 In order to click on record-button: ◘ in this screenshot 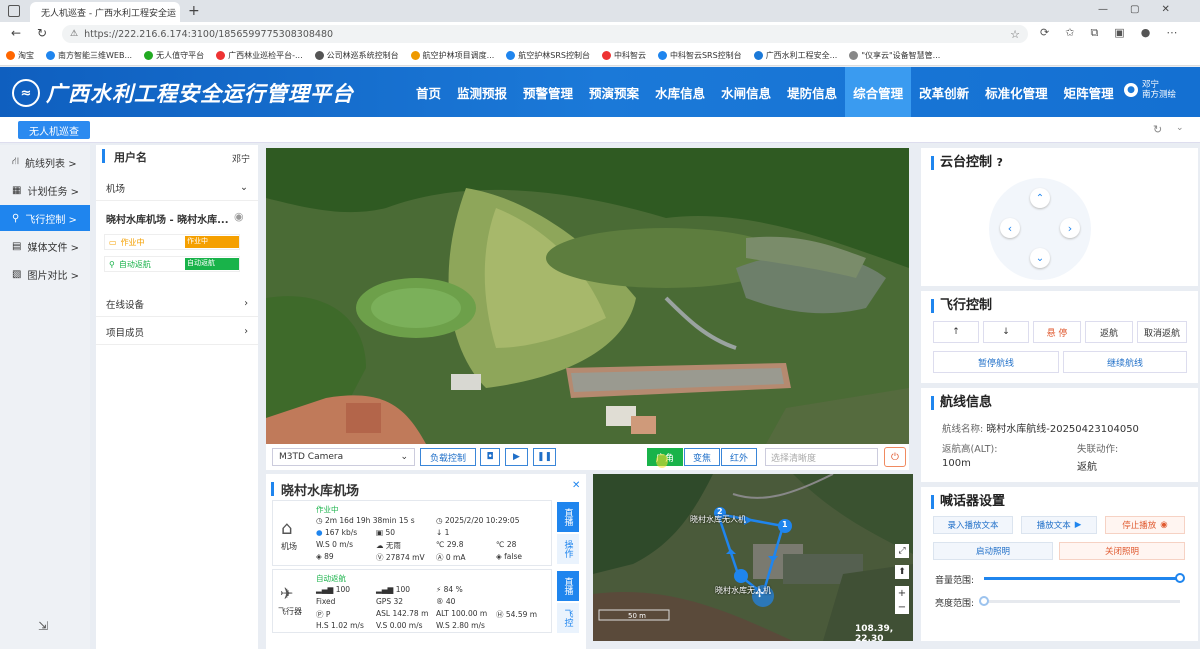, I will do `click(490, 457)`.